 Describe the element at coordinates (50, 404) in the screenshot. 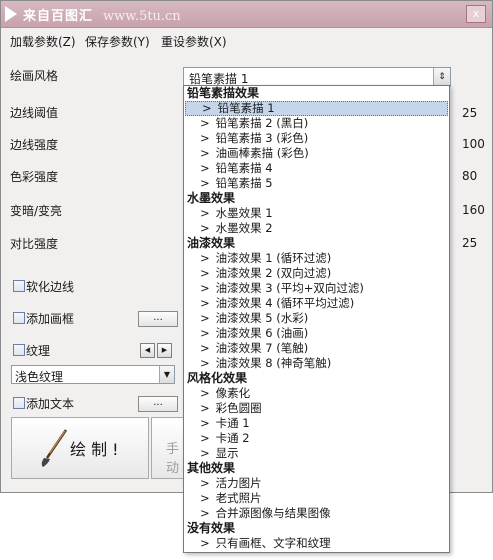

I see `add-text-label: 添加文本` at that location.